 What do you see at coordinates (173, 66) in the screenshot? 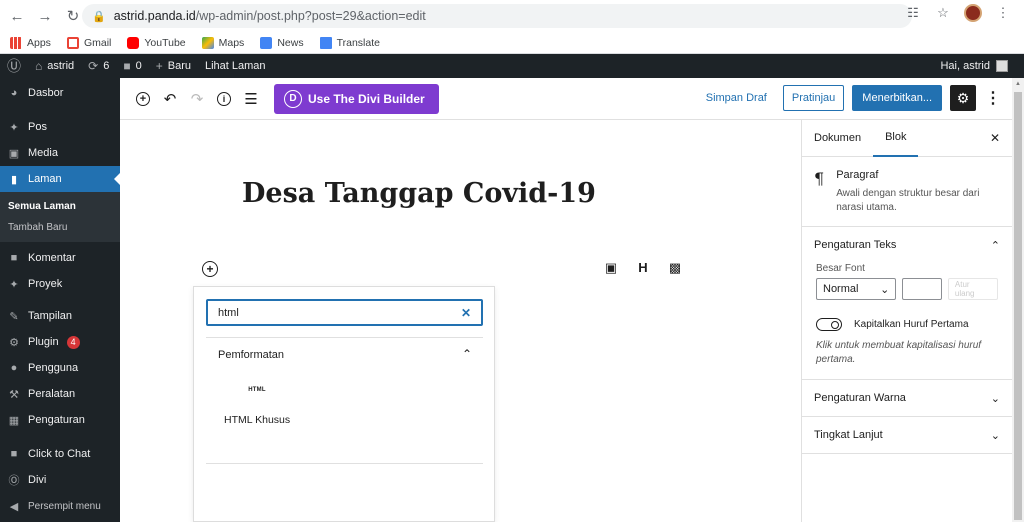
I see `new-content-menu: + Baru` at bounding box center [173, 66].